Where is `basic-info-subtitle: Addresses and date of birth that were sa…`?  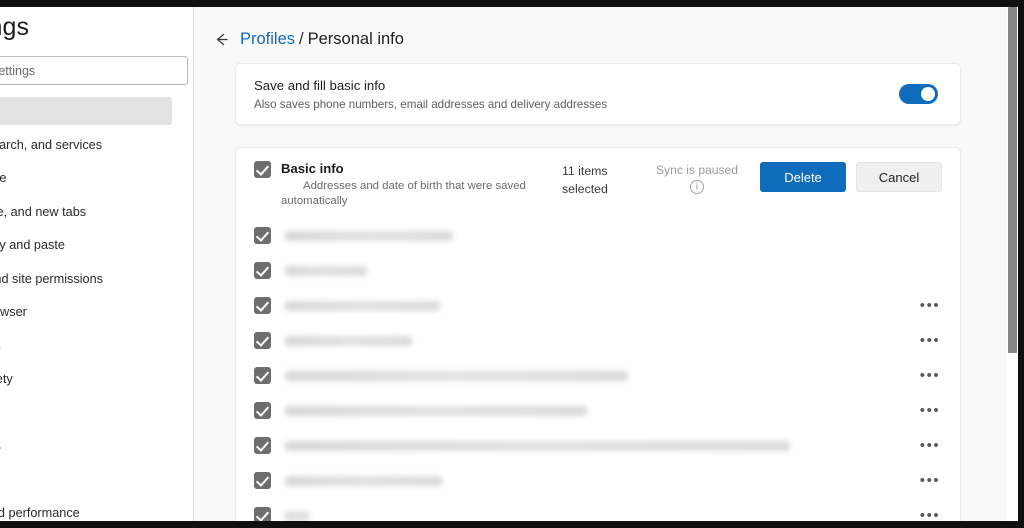 basic-info-subtitle: Addresses and date of birth that were sa… is located at coordinates (403, 194).